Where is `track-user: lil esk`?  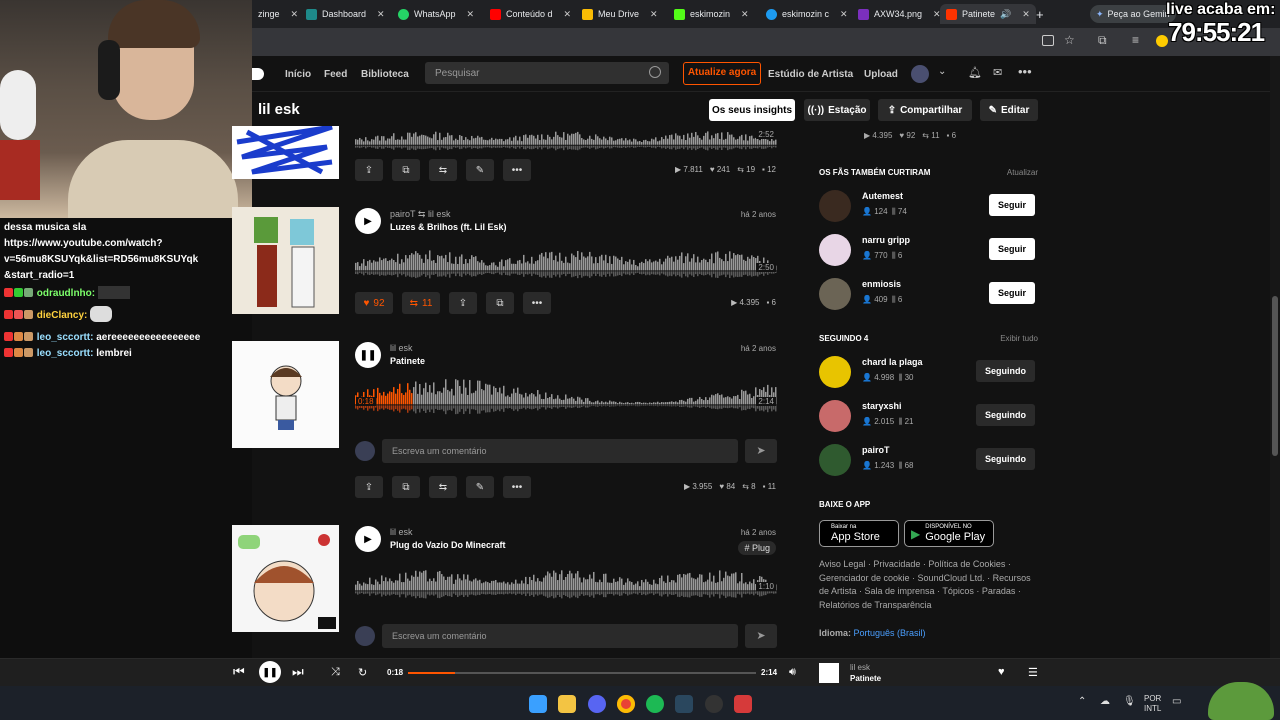 track-user: lil esk is located at coordinates (401, 348).